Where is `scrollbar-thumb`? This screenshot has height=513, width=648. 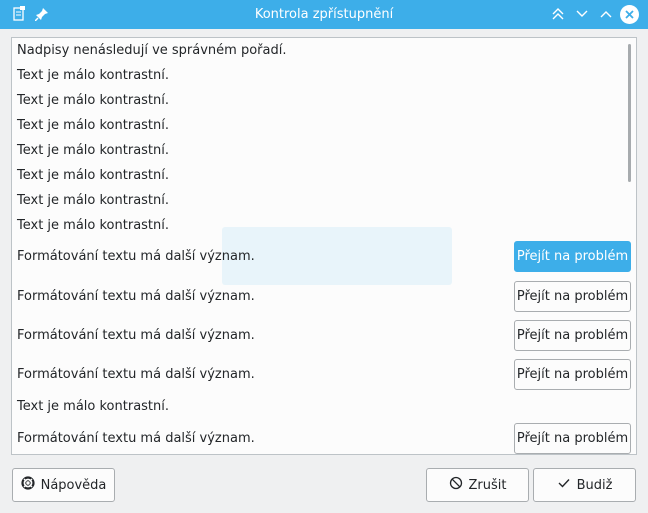
scrollbar-thumb is located at coordinates (629, 113).